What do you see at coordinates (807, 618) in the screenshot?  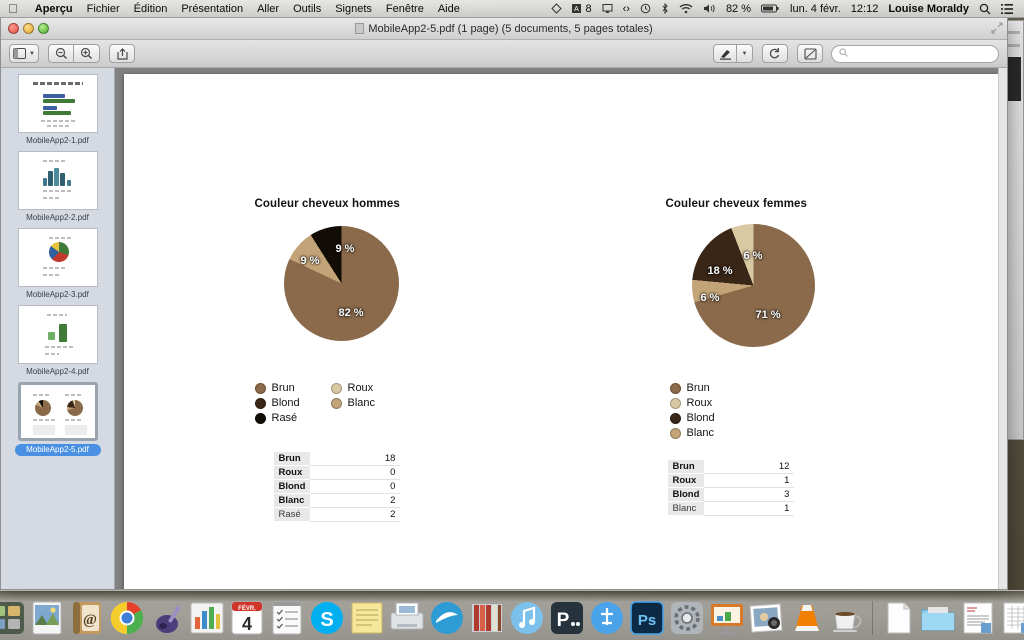 I see `dock-item-vlc` at bounding box center [807, 618].